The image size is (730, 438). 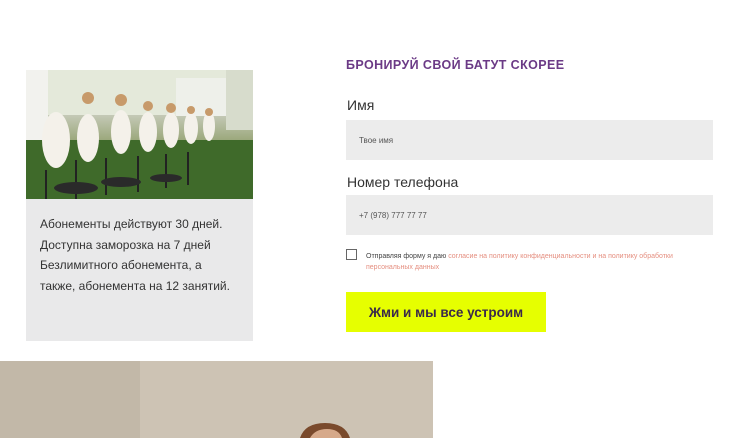 What do you see at coordinates (529, 215) in the screenshot?
I see `phone-input` at bounding box center [529, 215].